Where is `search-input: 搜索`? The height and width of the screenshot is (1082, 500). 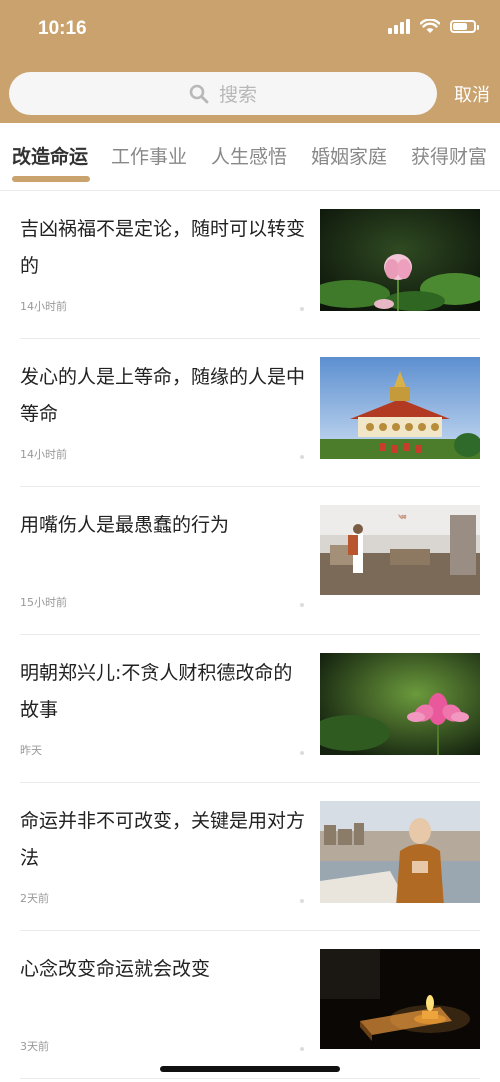
search-input: 搜索 is located at coordinates (223, 93).